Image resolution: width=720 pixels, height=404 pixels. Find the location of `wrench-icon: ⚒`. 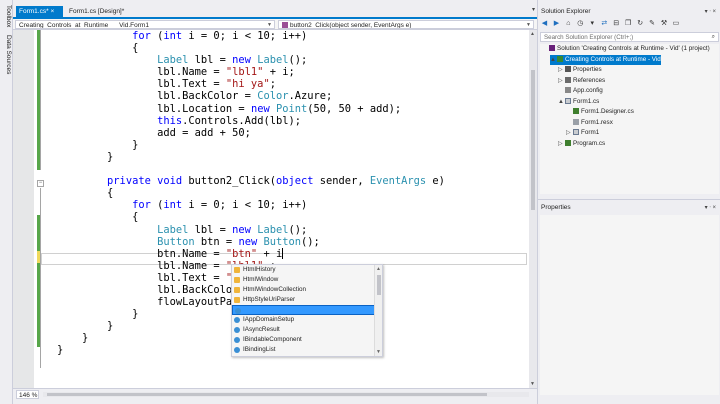

wrench-icon: ⚒ is located at coordinates (664, 23).